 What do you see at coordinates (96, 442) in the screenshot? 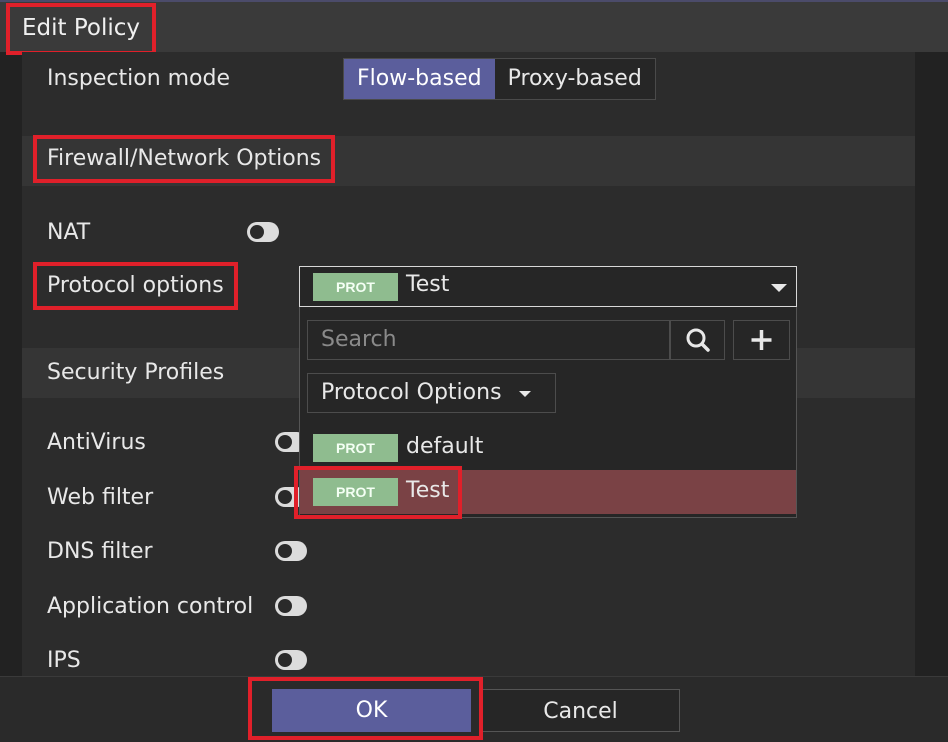
I see `antivirus-label: AntiVirus` at bounding box center [96, 442].